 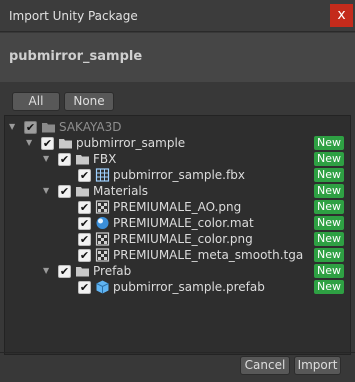 I want to click on tree-row: ▼ ✔ Prefab New, so click(x=177, y=271).